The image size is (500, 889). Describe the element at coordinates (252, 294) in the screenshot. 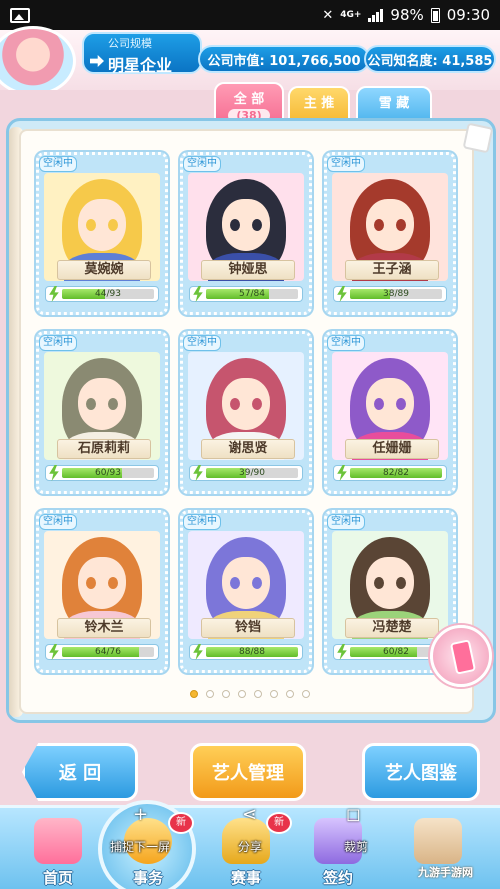

I see `stamina-value: 57/84` at that location.